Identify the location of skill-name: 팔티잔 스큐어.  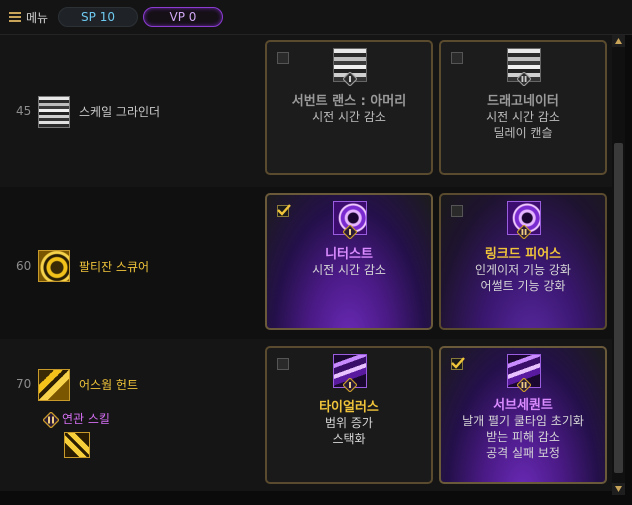
(114, 267).